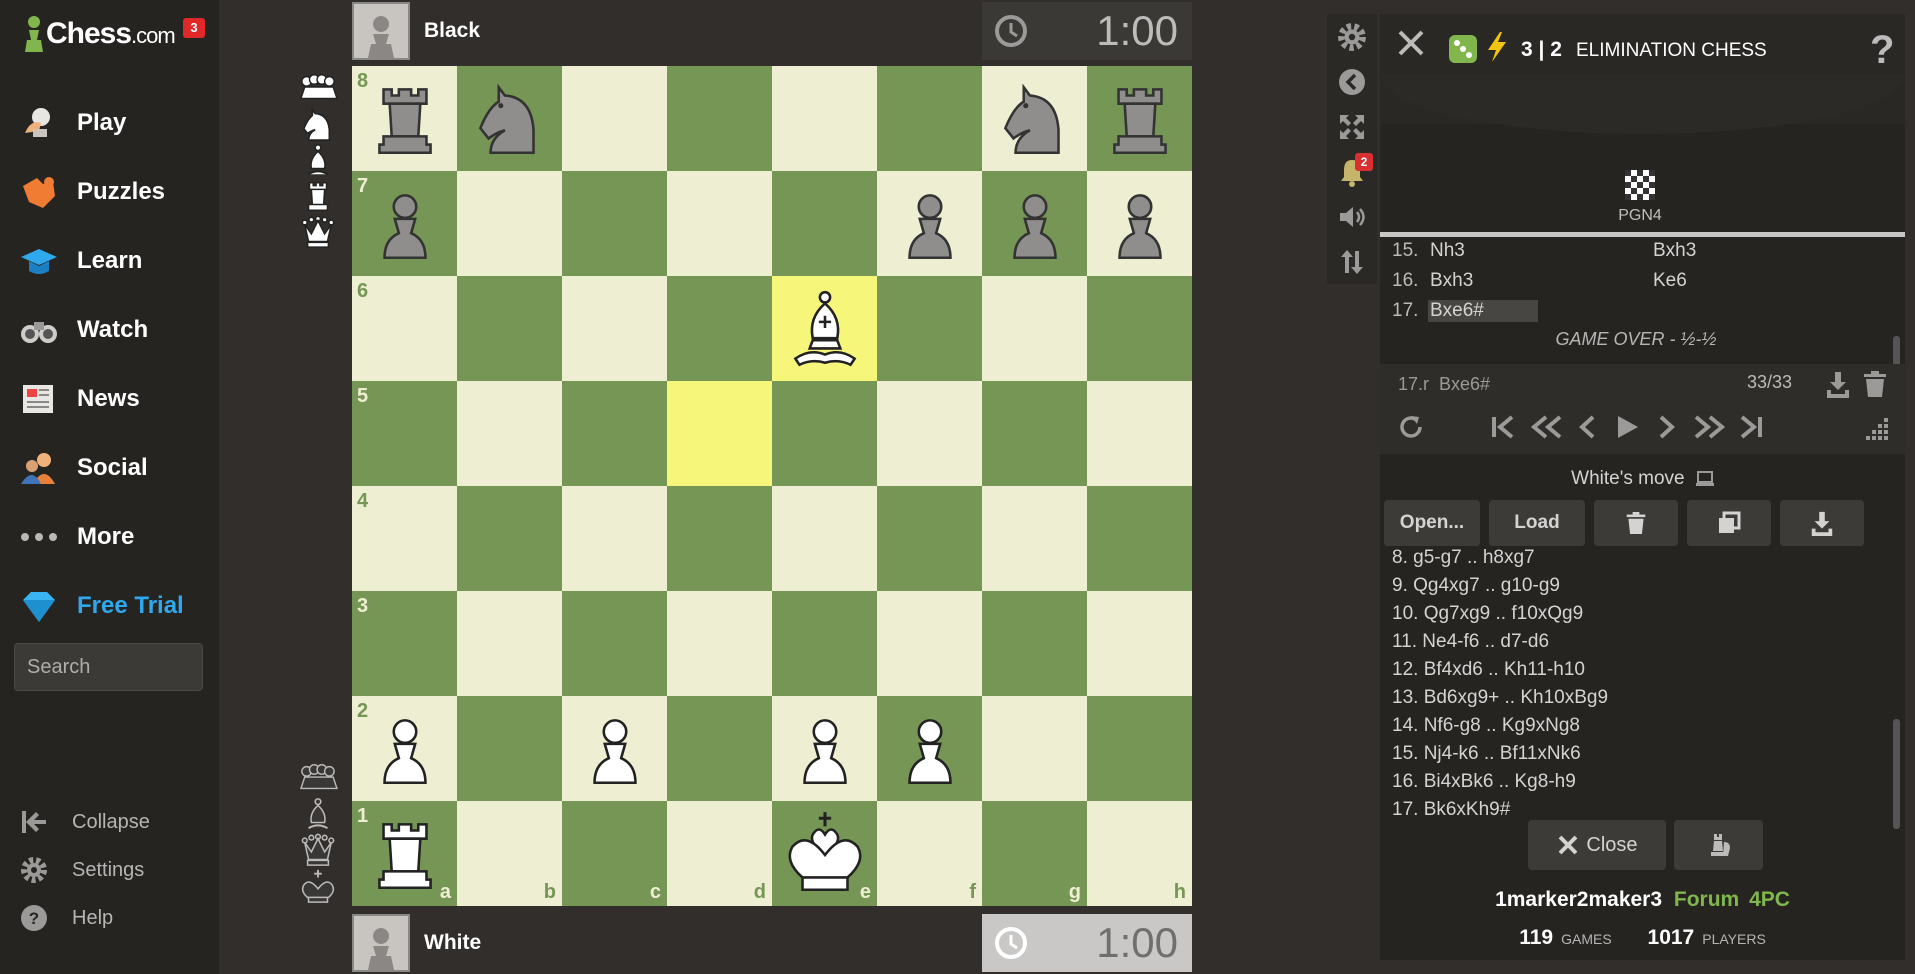 The height and width of the screenshot is (974, 1915). Describe the element at coordinates (85, 870) in the screenshot. I see `settings-button: Settings` at that location.